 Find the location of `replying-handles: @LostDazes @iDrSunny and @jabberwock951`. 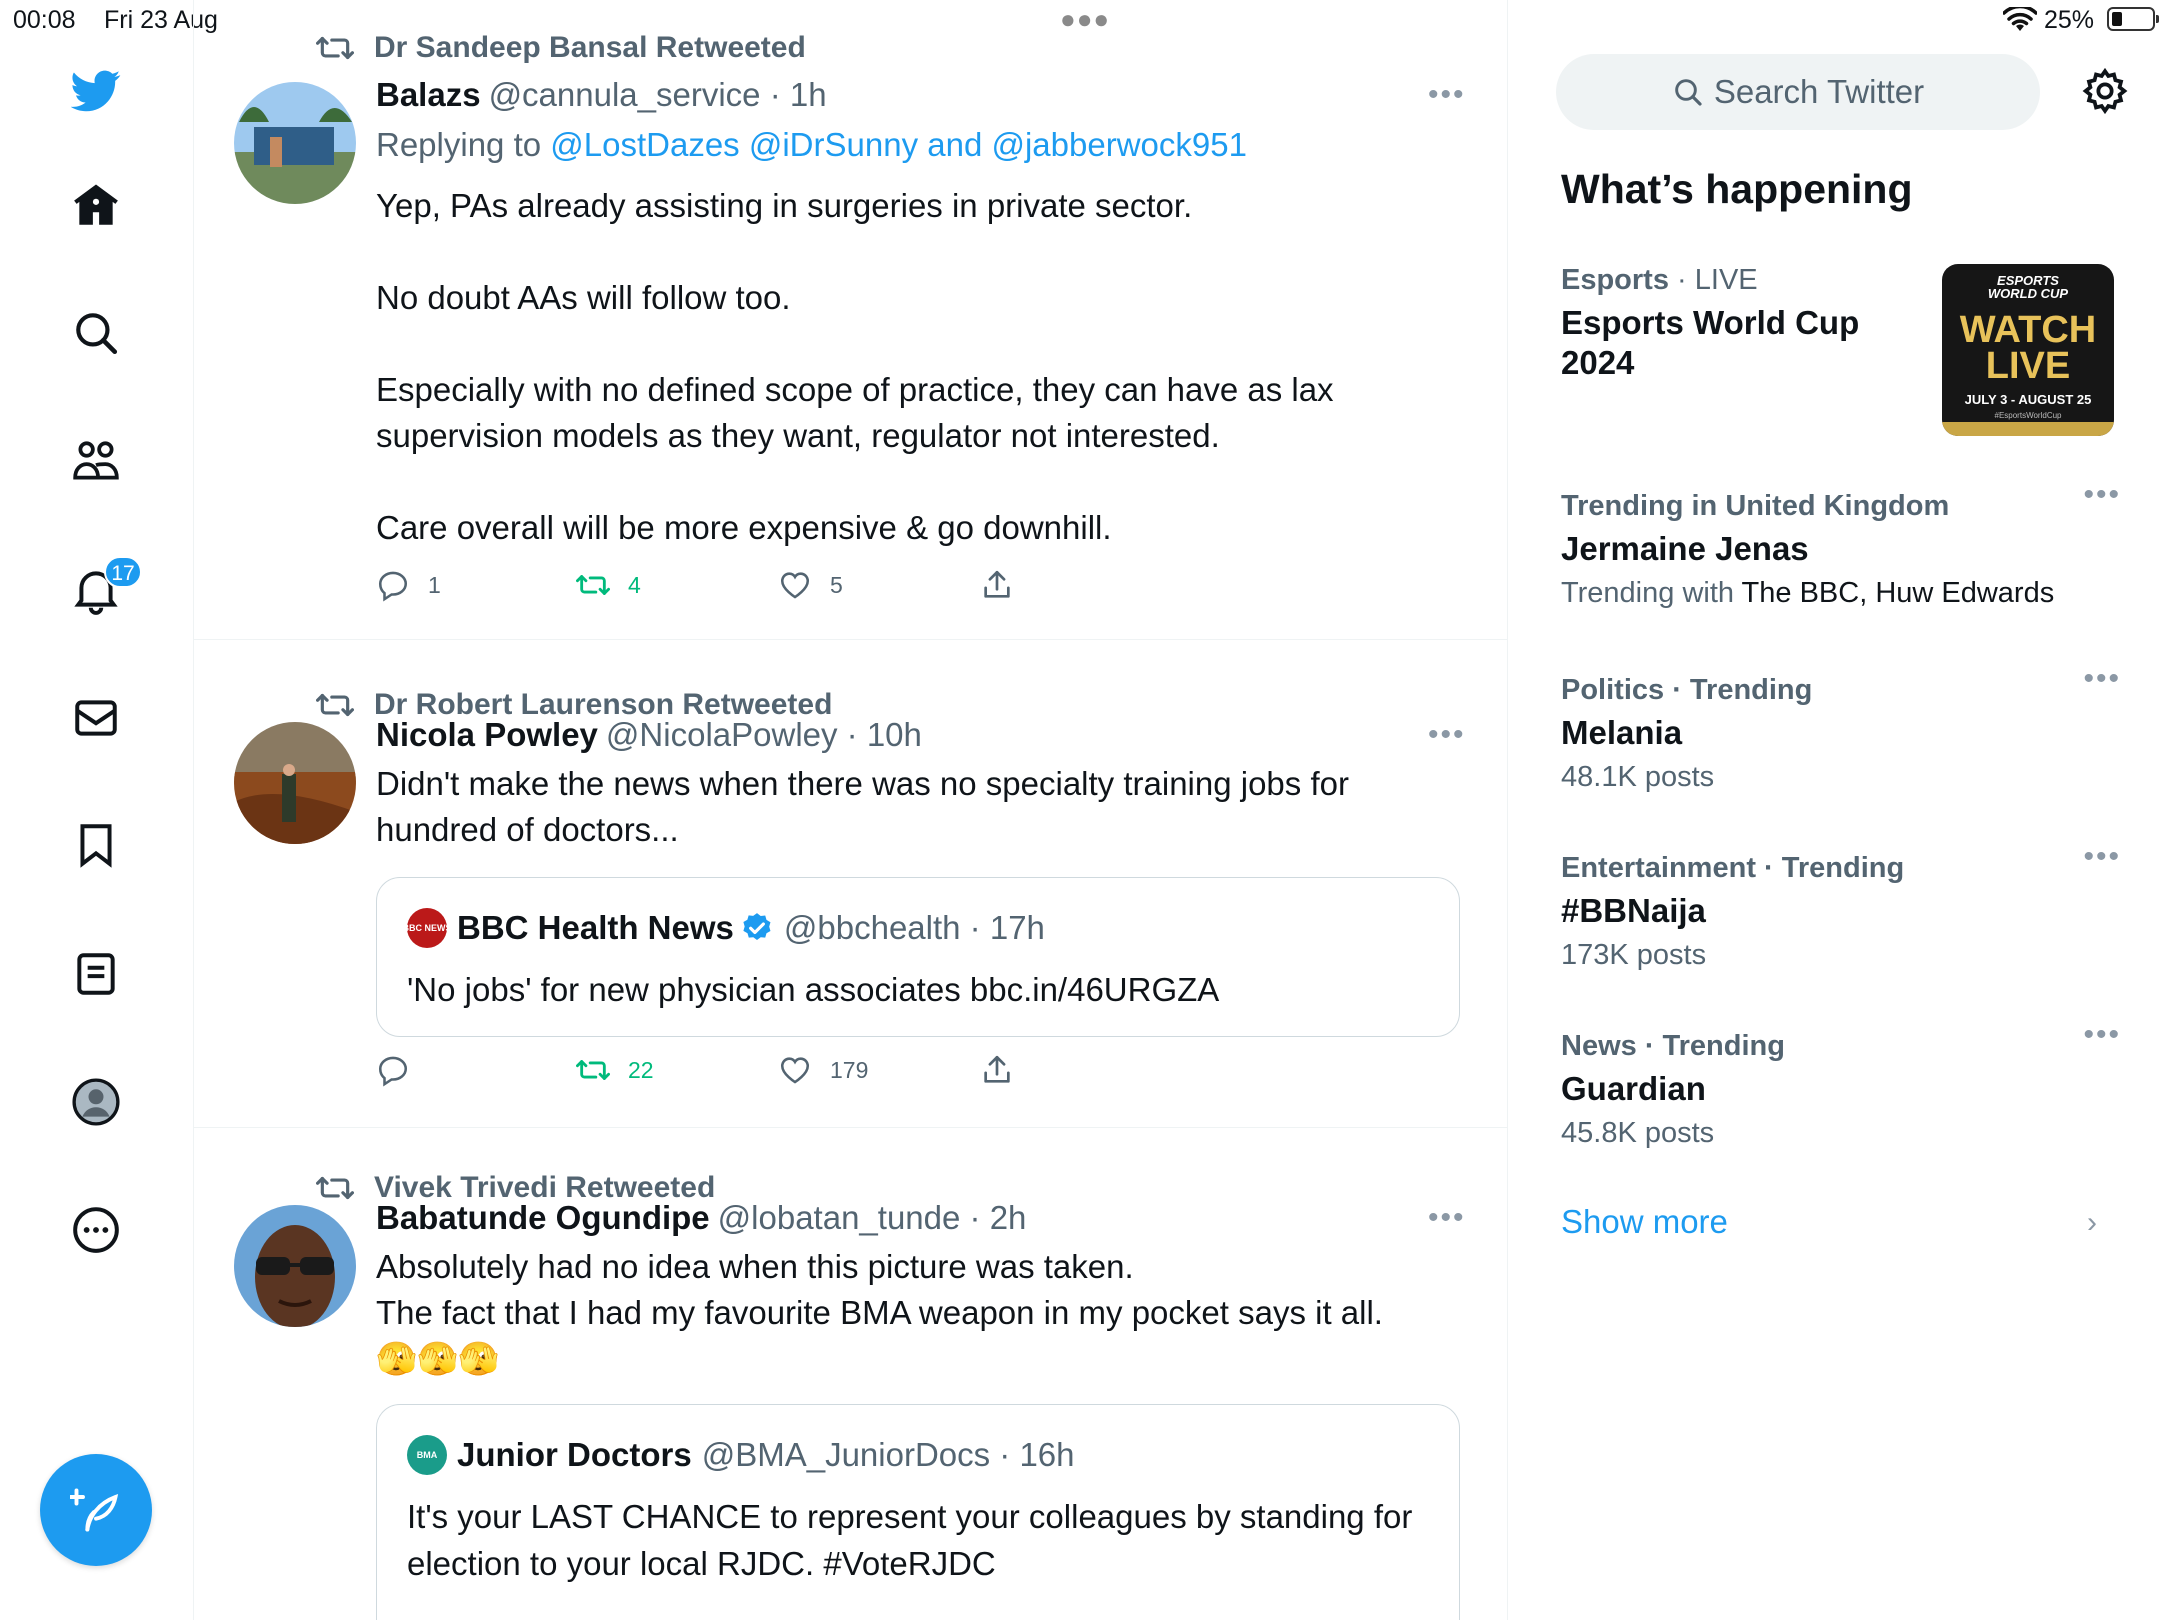

replying-handles: @LostDazes @iDrSunny and @jabberwock951 is located at coordinates (898, 144).